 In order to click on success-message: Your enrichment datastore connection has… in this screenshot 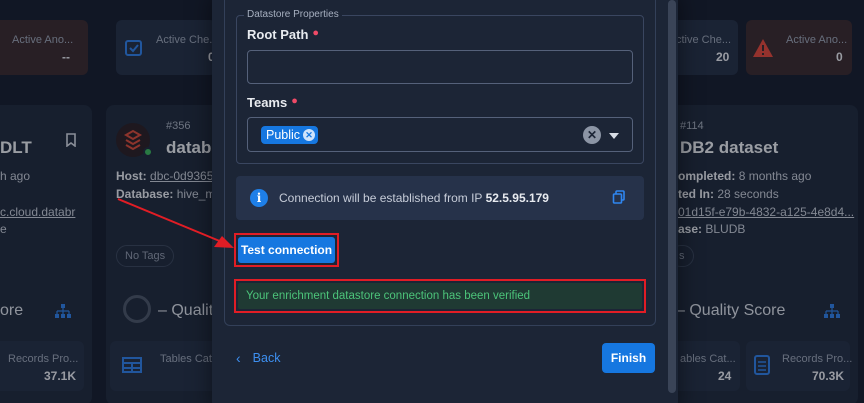, I will do `click(388, 296)`.